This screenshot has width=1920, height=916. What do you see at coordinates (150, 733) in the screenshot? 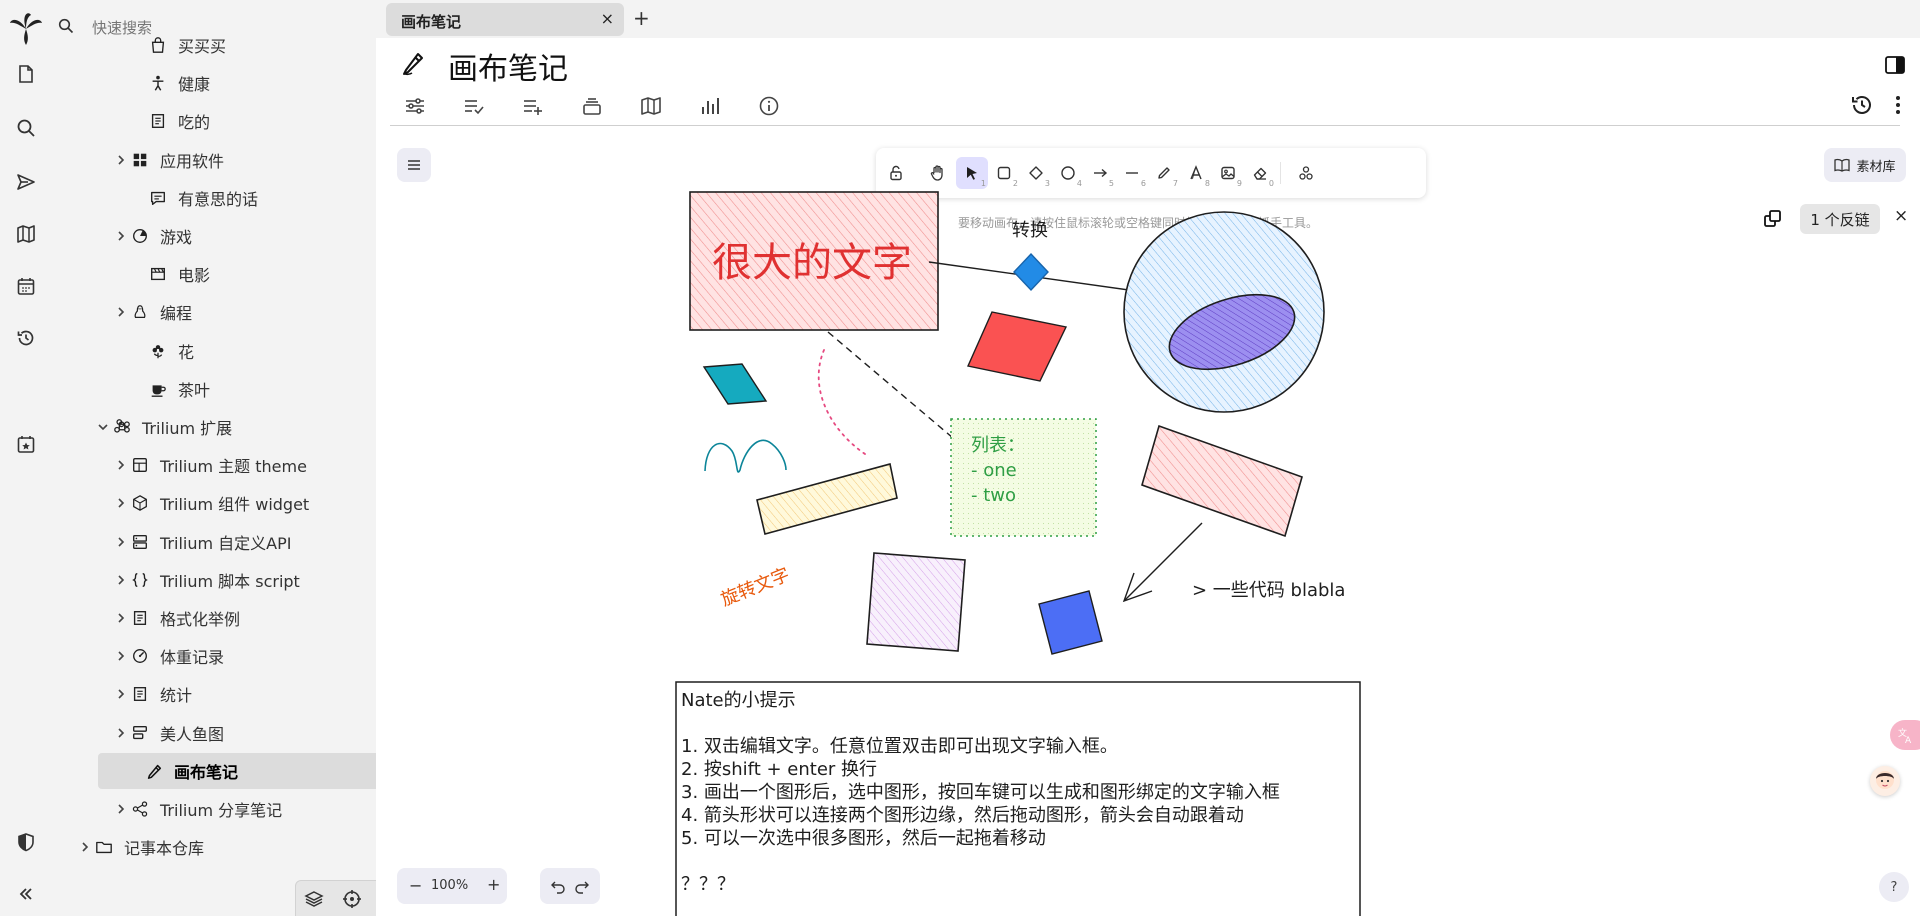
I see `tree-item: 美人鱼图` at bounding box center [150, 733].